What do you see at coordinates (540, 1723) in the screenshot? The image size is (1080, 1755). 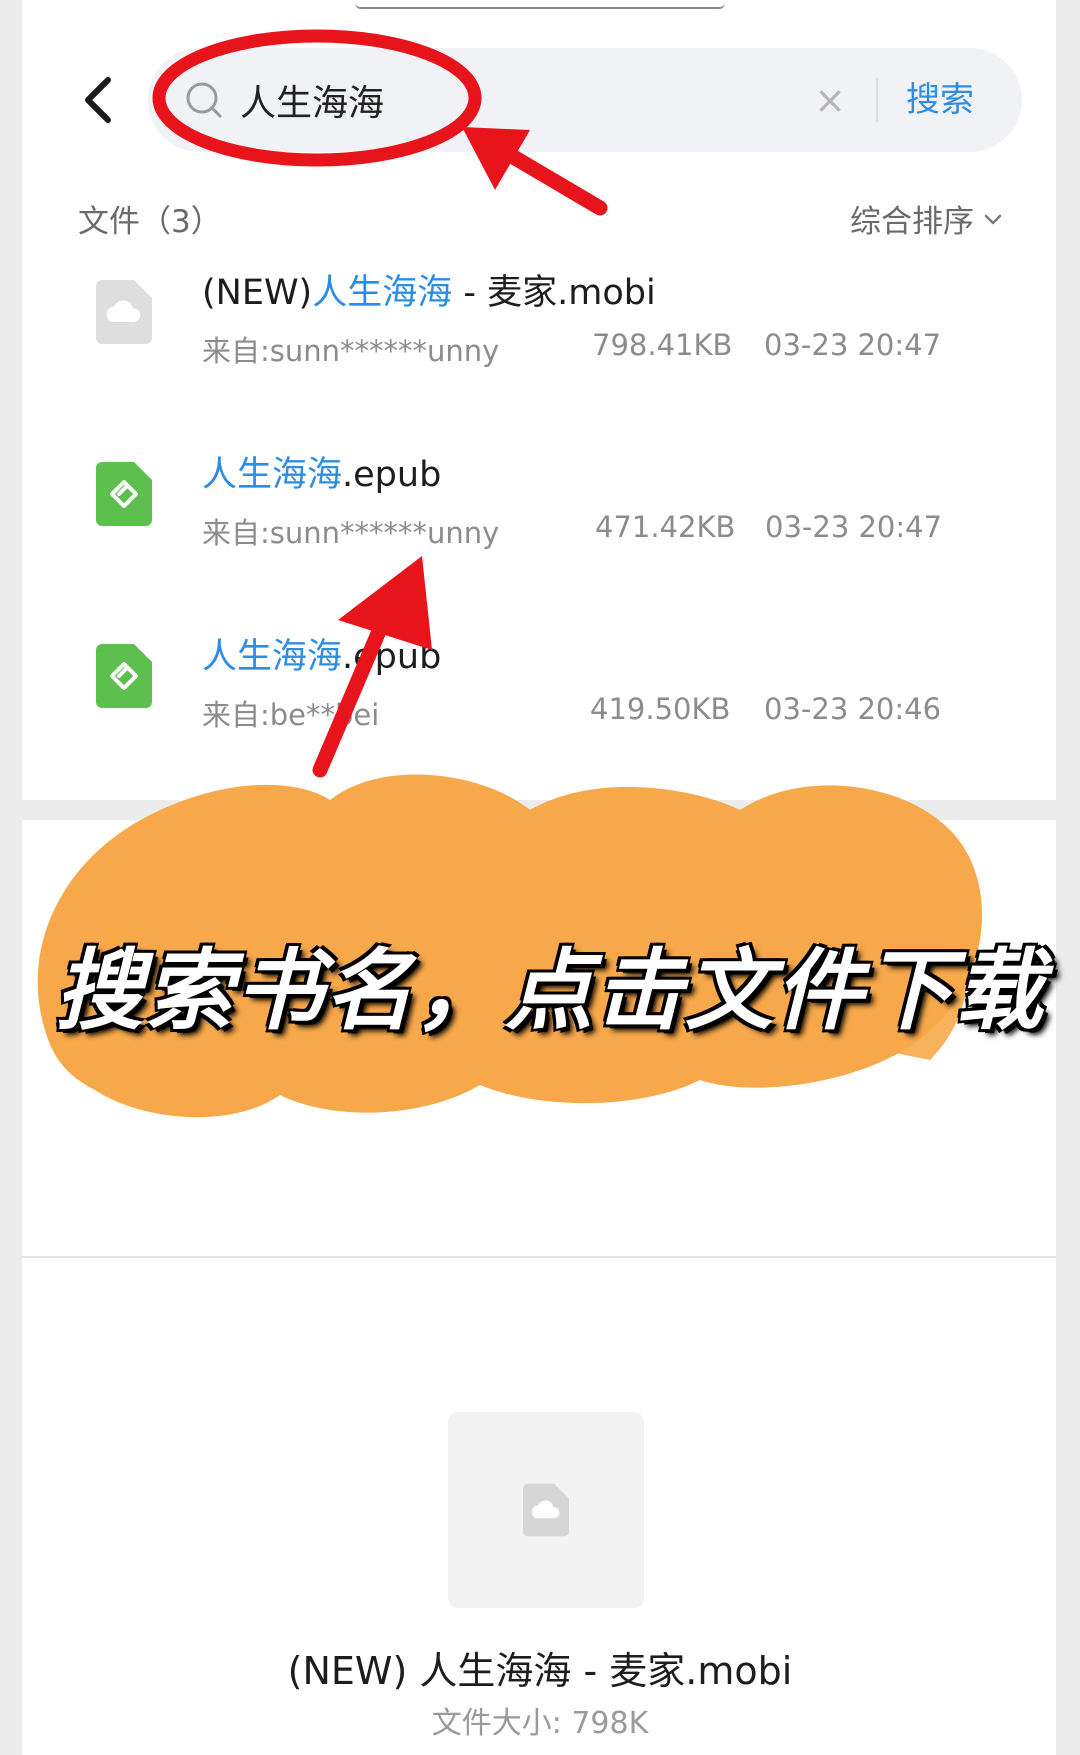 I see `preview-file-size: 文件大小: 798K` at bounding box center [540, 1723].